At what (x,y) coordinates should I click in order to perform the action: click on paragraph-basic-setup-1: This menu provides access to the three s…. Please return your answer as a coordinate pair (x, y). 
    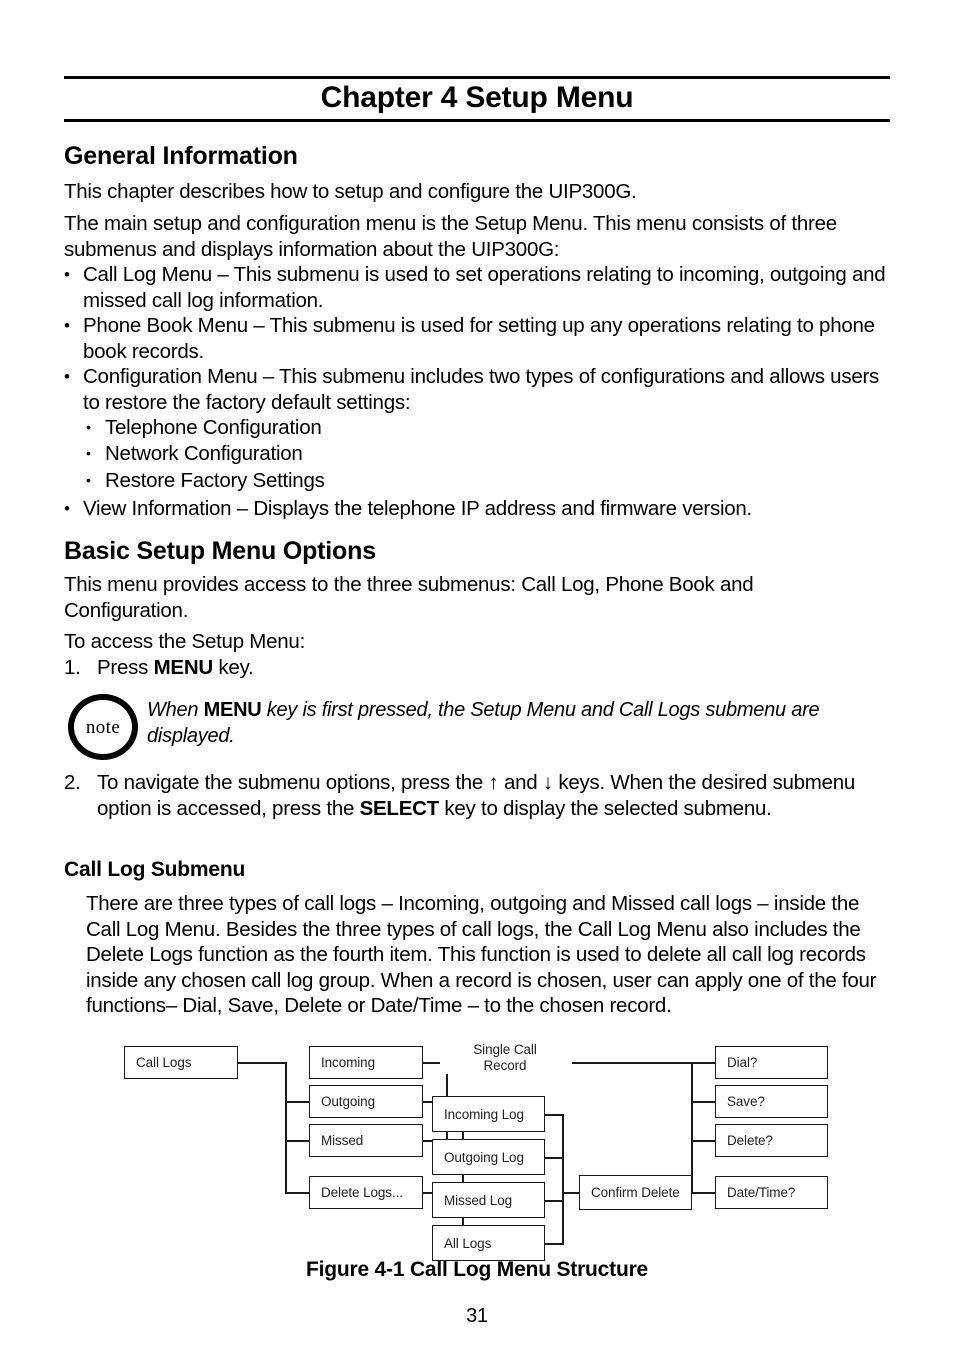
    Looking at the image, I should click on (409, 597).